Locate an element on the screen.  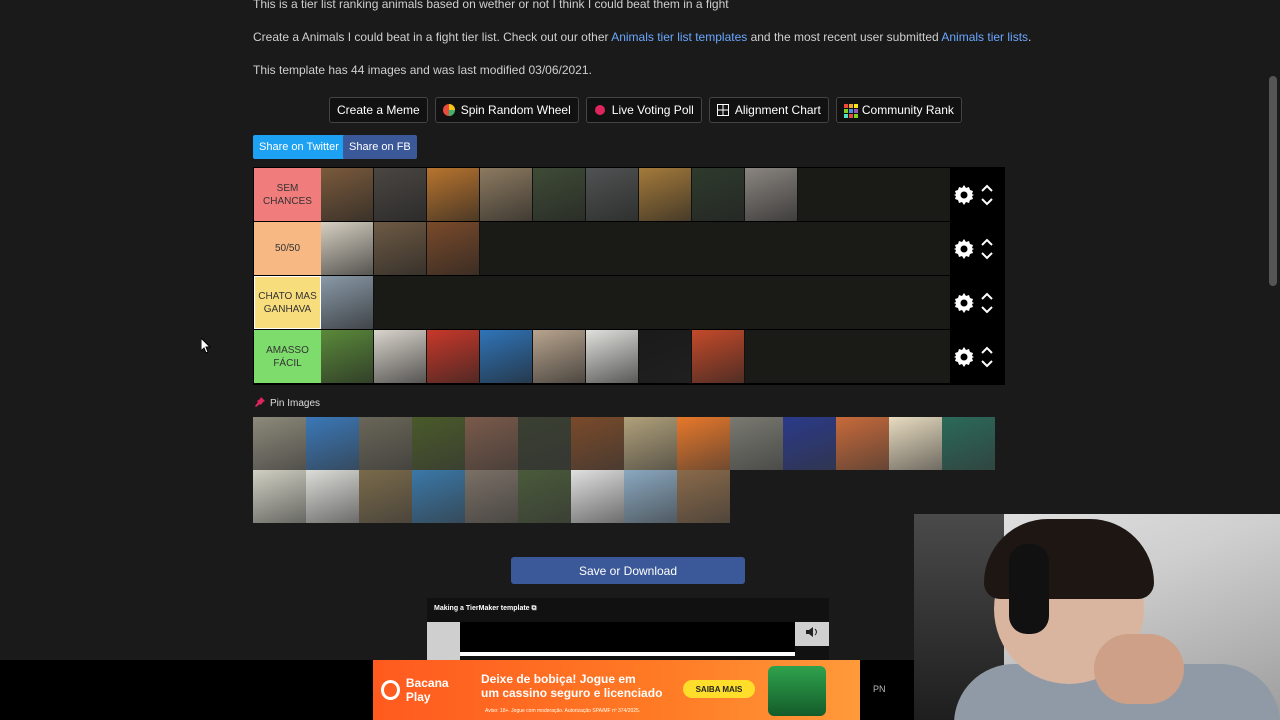
alignment-chart-label: Alignment Chart is located at coordinates (777, 110).